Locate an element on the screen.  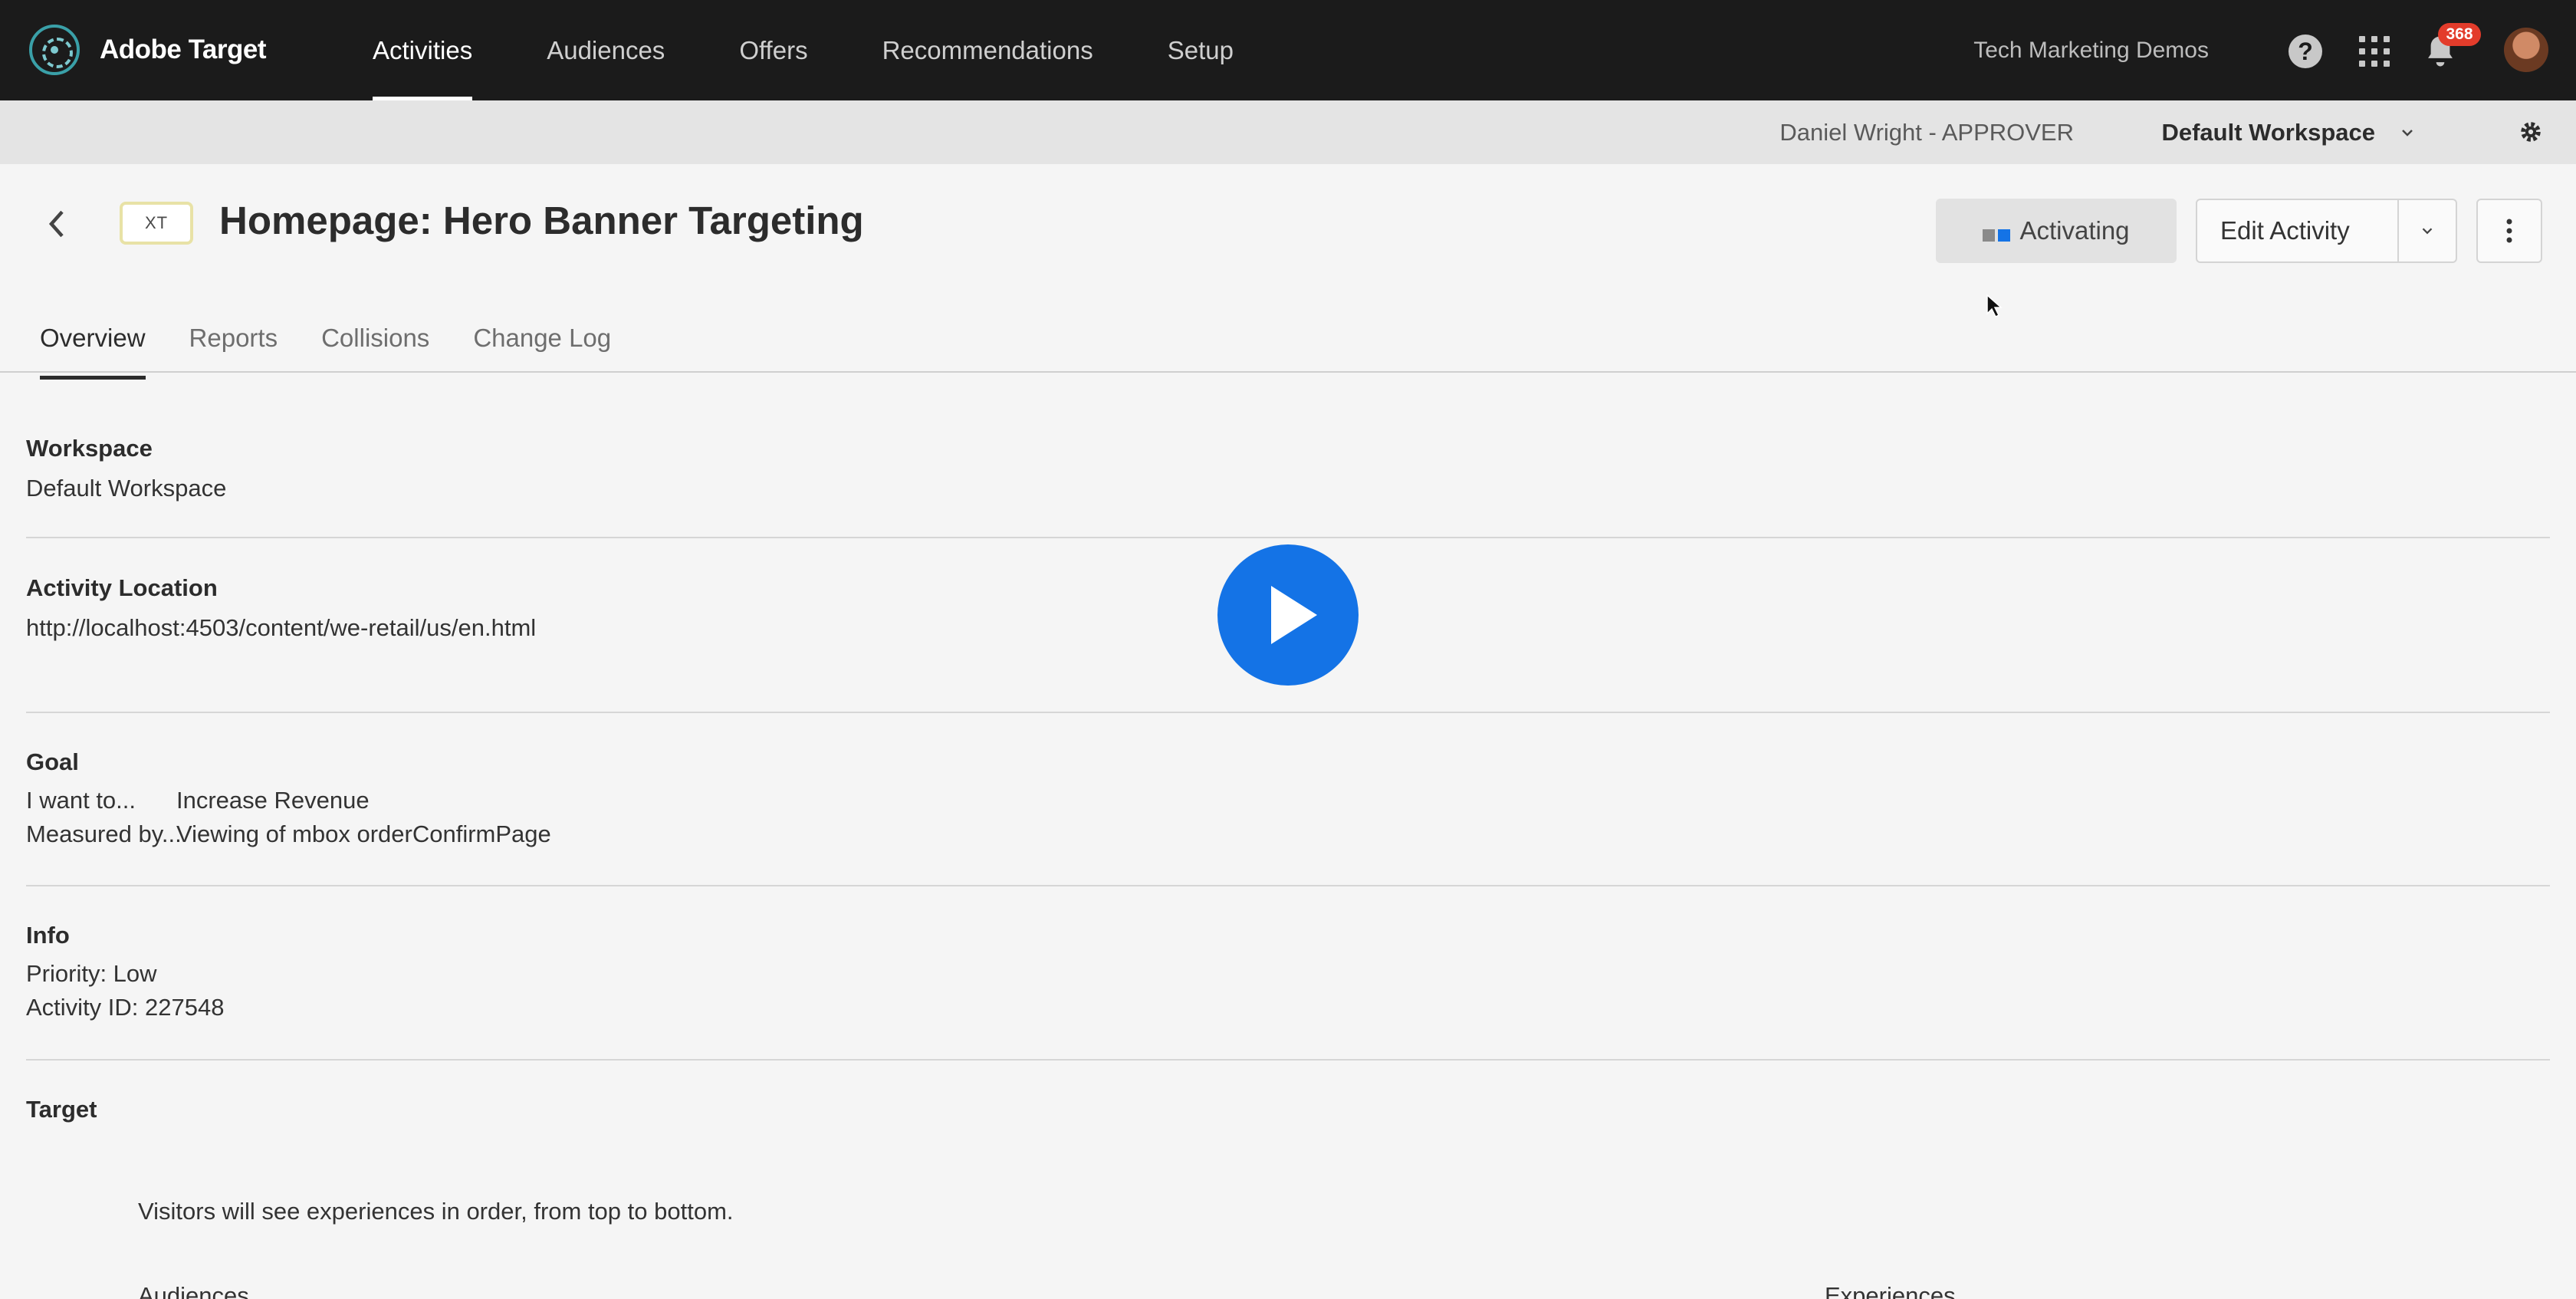
apps-grid-icon is located at coordinates (2375, 51).